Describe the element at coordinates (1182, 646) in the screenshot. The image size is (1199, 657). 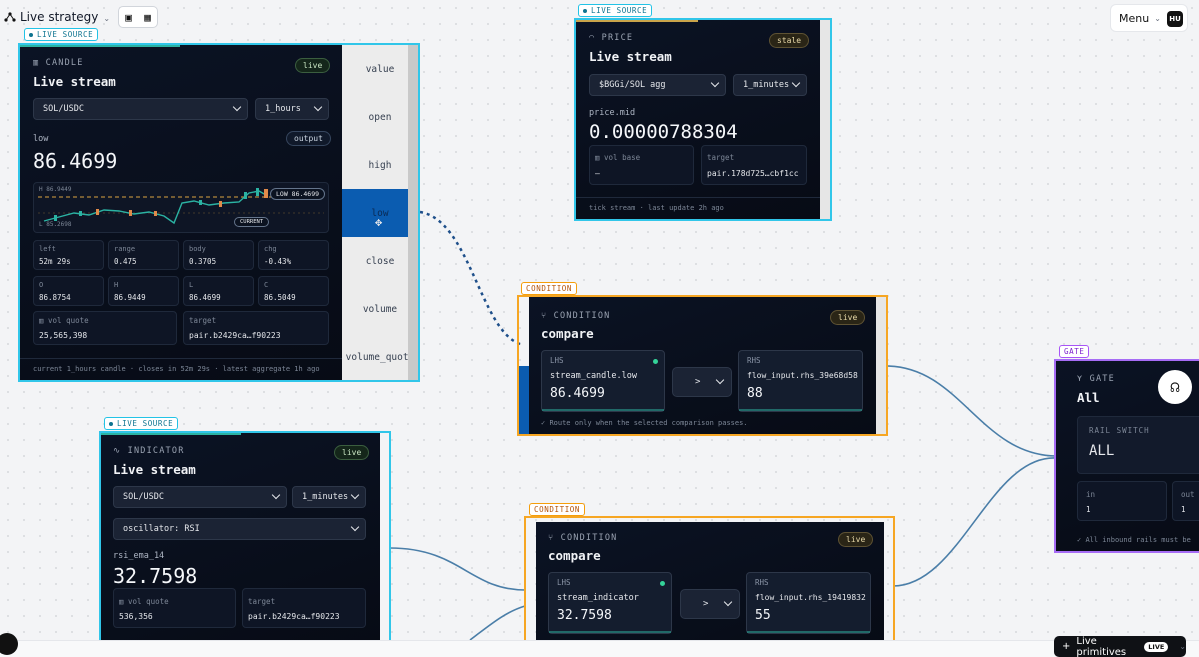
I see `chevron-down-icon: ⌄` at that location.